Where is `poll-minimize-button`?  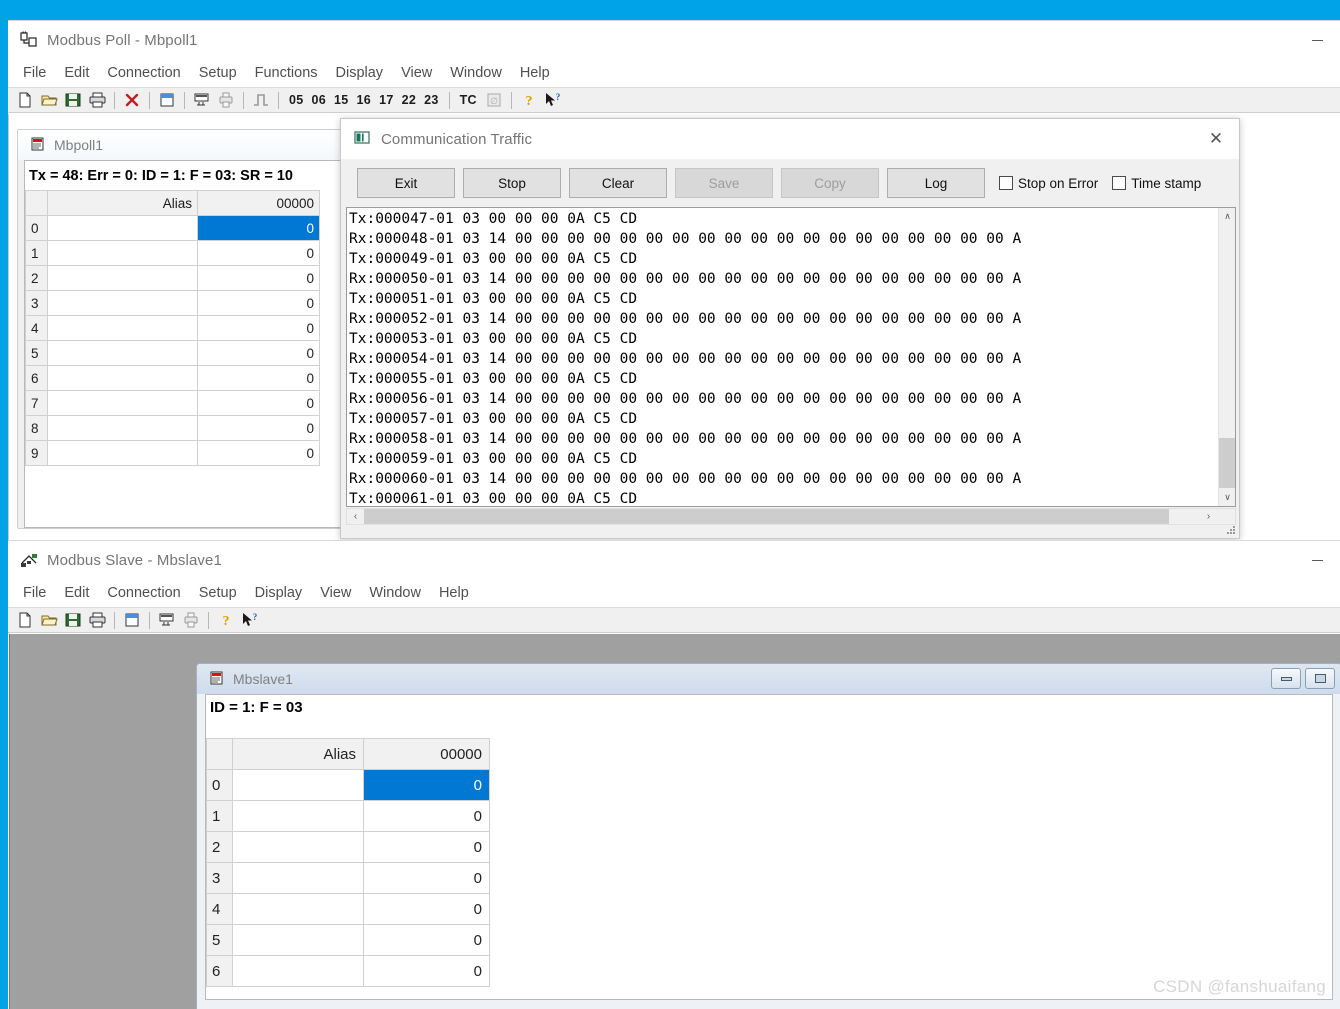 poll-minimize-button is located at coordinates (1317, 40).